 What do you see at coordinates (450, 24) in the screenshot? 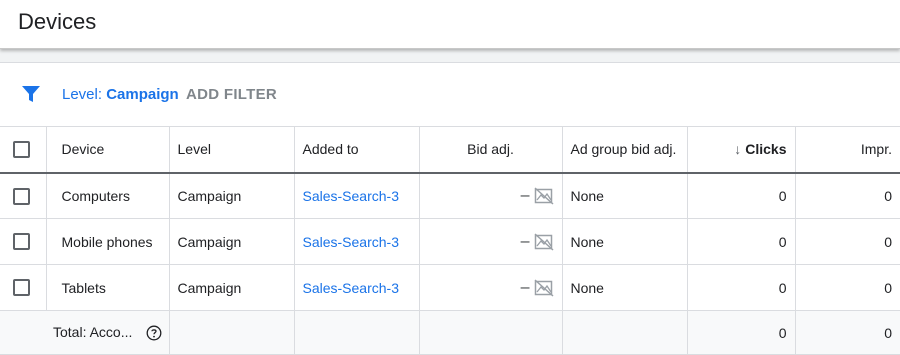
I see `page-header: Devices` at bounding box center [450, 24].